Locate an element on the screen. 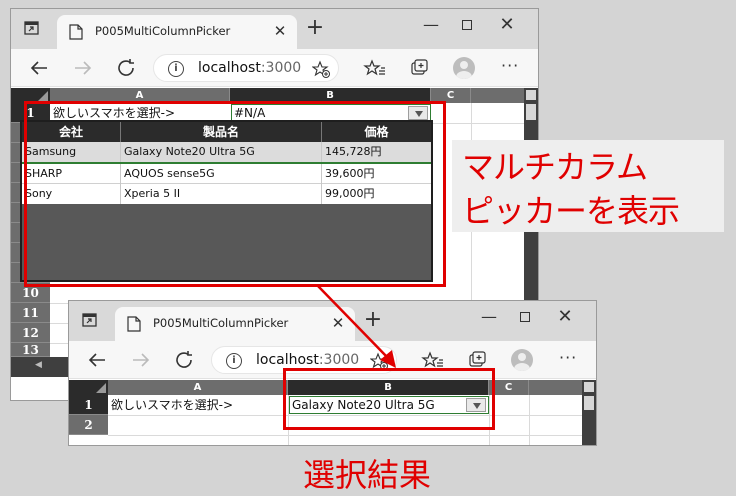  row-header: 2 is located at coordinates (88, 425).